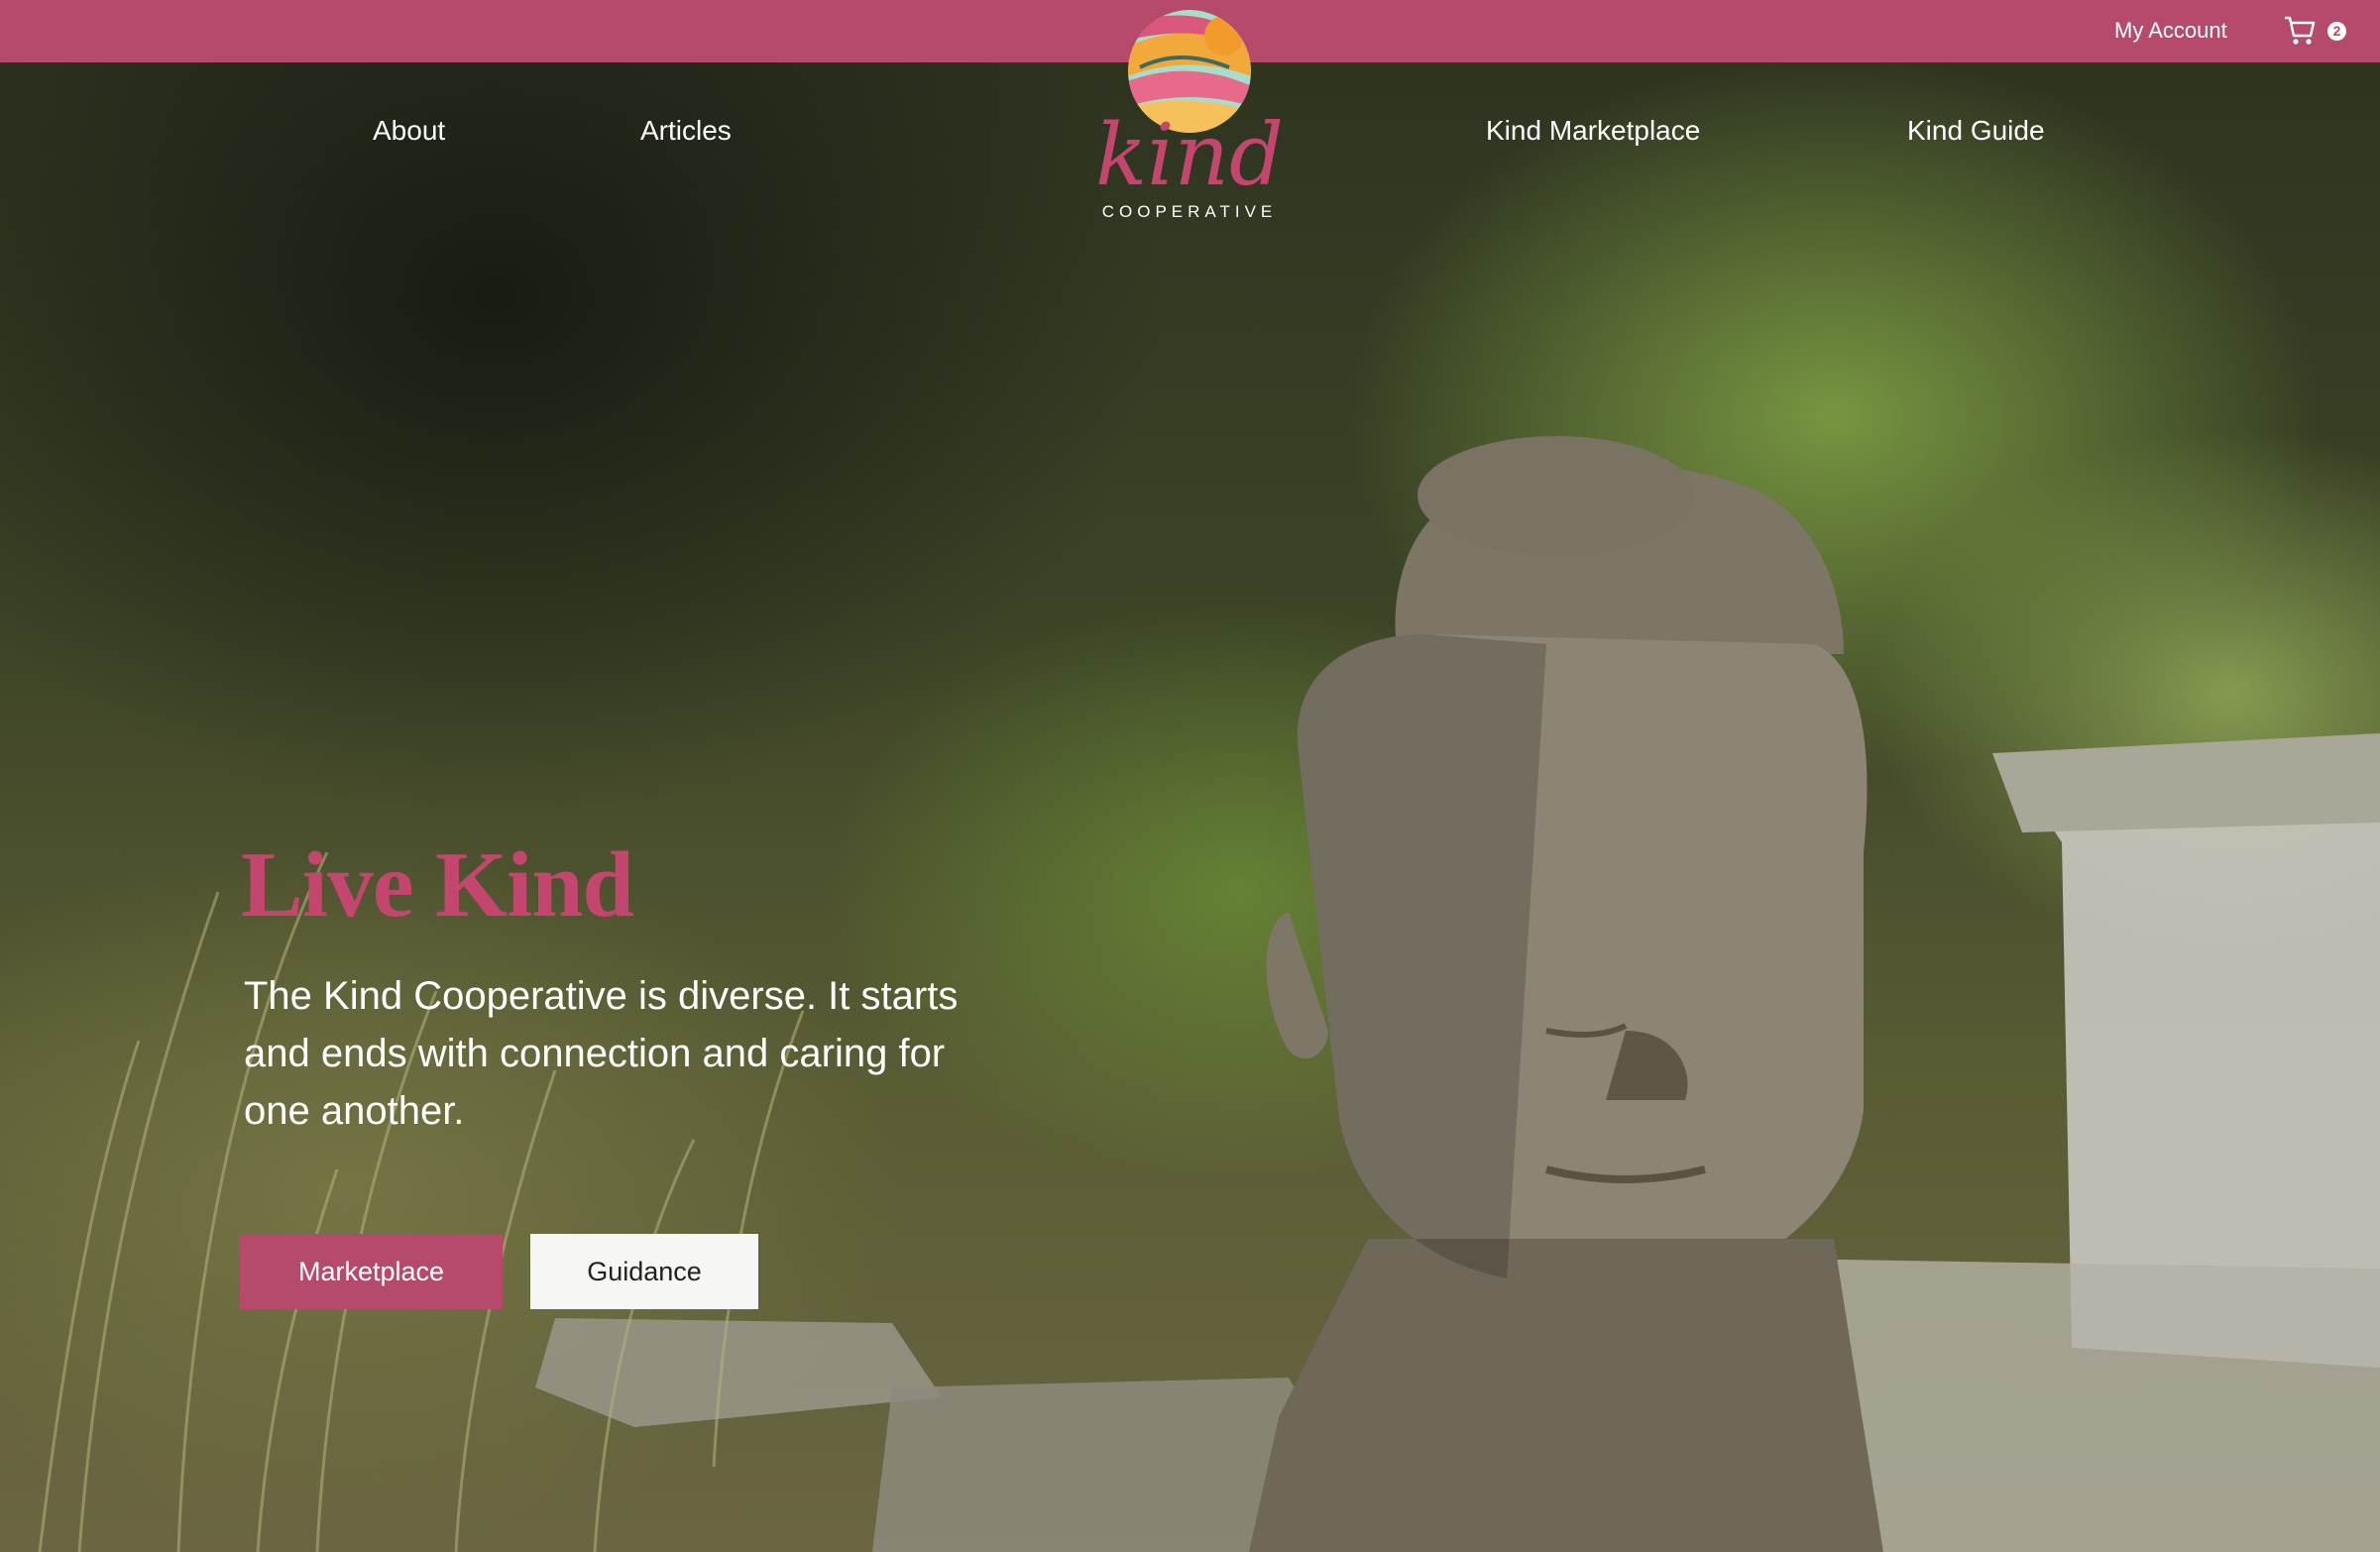 Image resolution: width=2380 pixels, height=1552 pixels. Describe the element at coordinates (2317, 31) in the screenshot. I see `cart-button: 2` at that location.